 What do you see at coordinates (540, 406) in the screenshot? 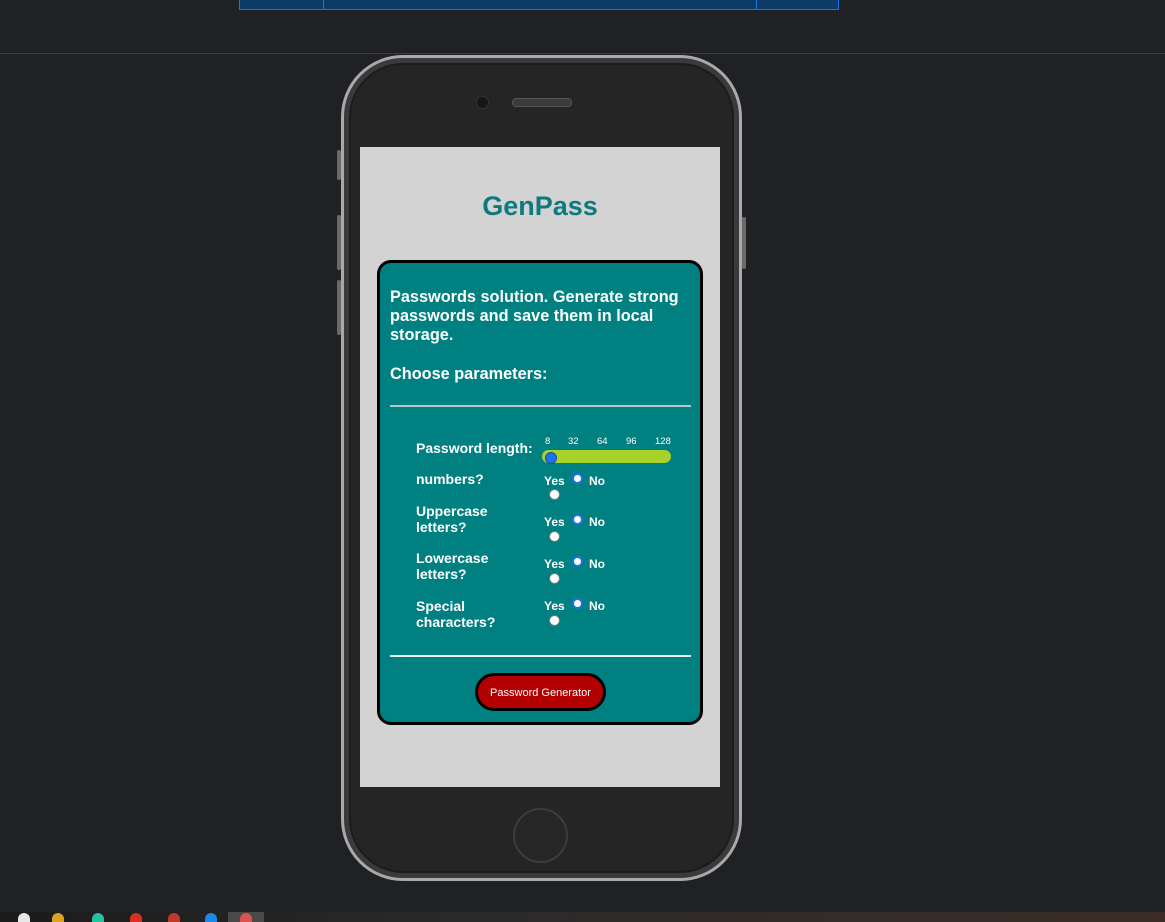
I see `divider-top` at bounding box center [540, 406].